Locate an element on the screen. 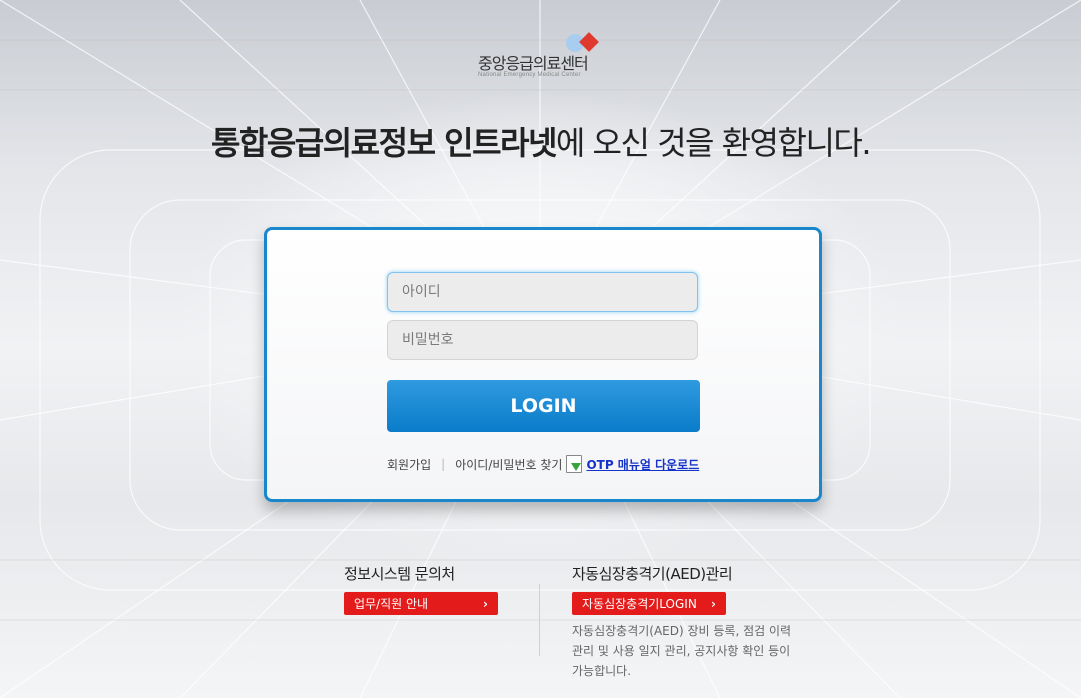 The width and height of the screenshot is (1081, 698). section-divider is located at coordinates (539, 620).